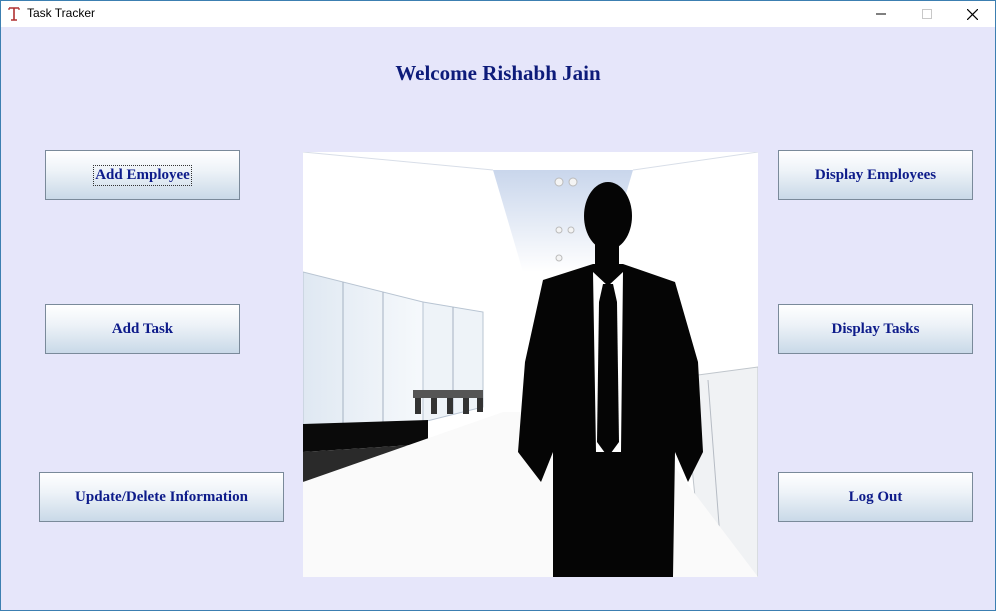 This screenshot has height=611, width=996. I want to click on add-employee-button: Add Employee, so click(142, 175).